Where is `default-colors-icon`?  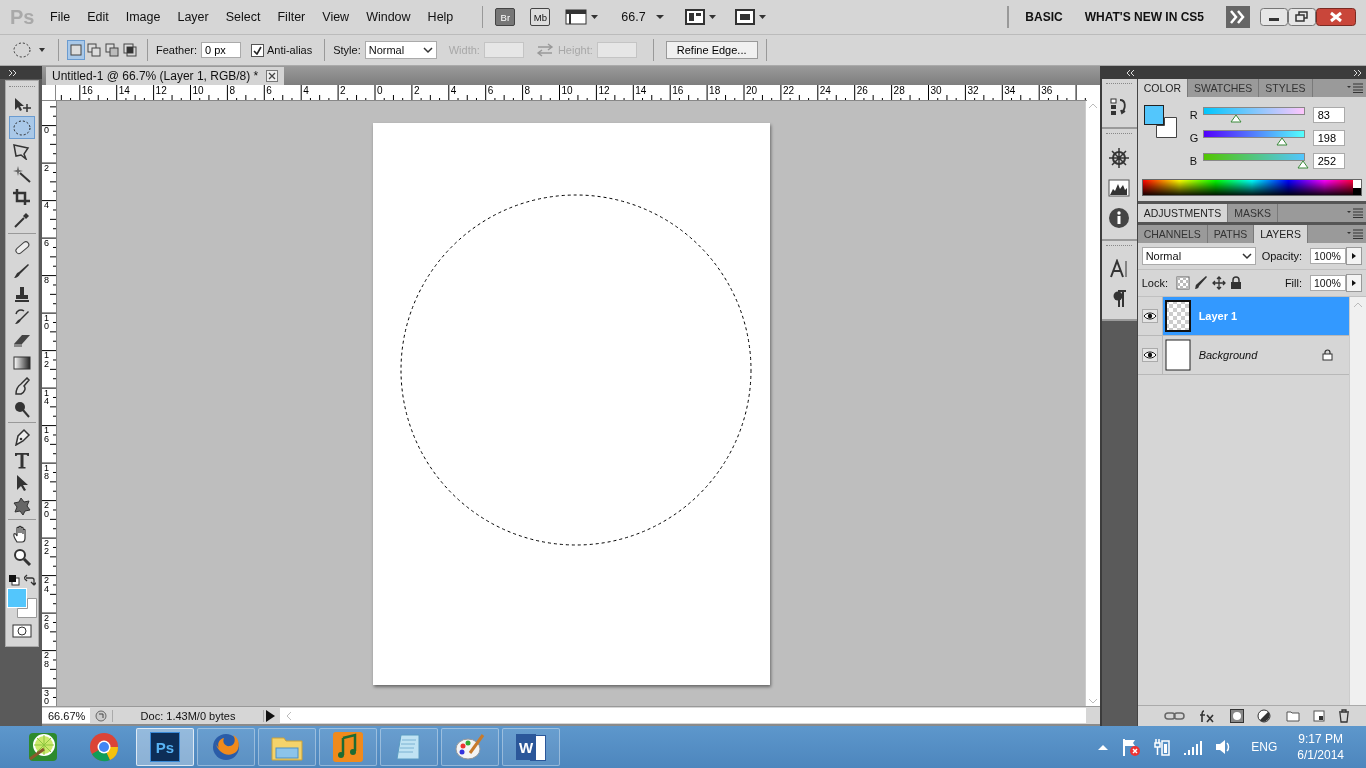 default-colors-icon is located at coordinates (14, 580).